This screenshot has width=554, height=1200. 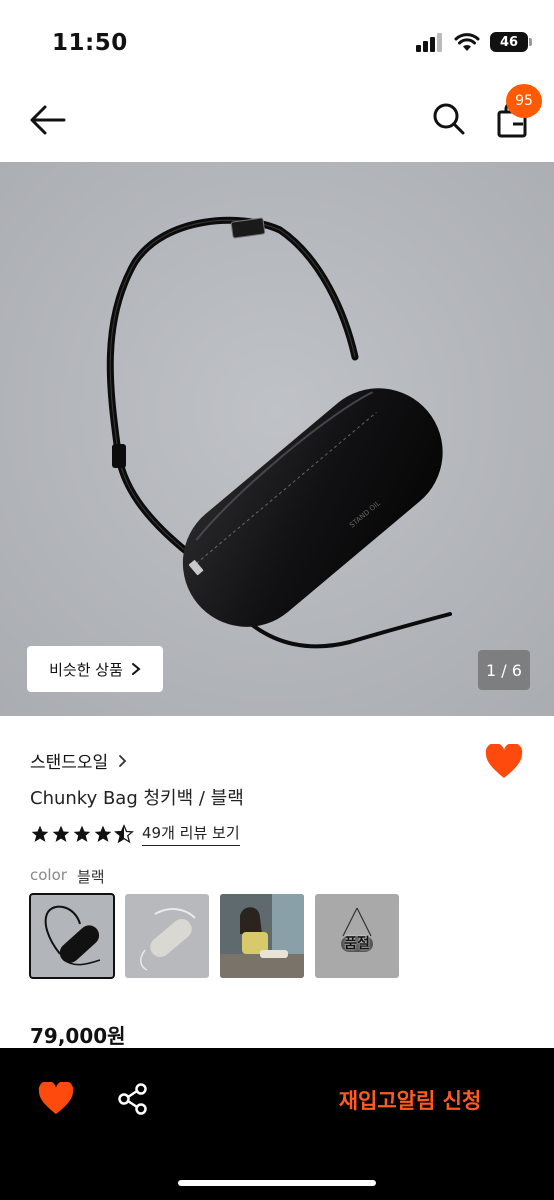 I want to click on color-value: 블랙, so click(x=90, y=877).